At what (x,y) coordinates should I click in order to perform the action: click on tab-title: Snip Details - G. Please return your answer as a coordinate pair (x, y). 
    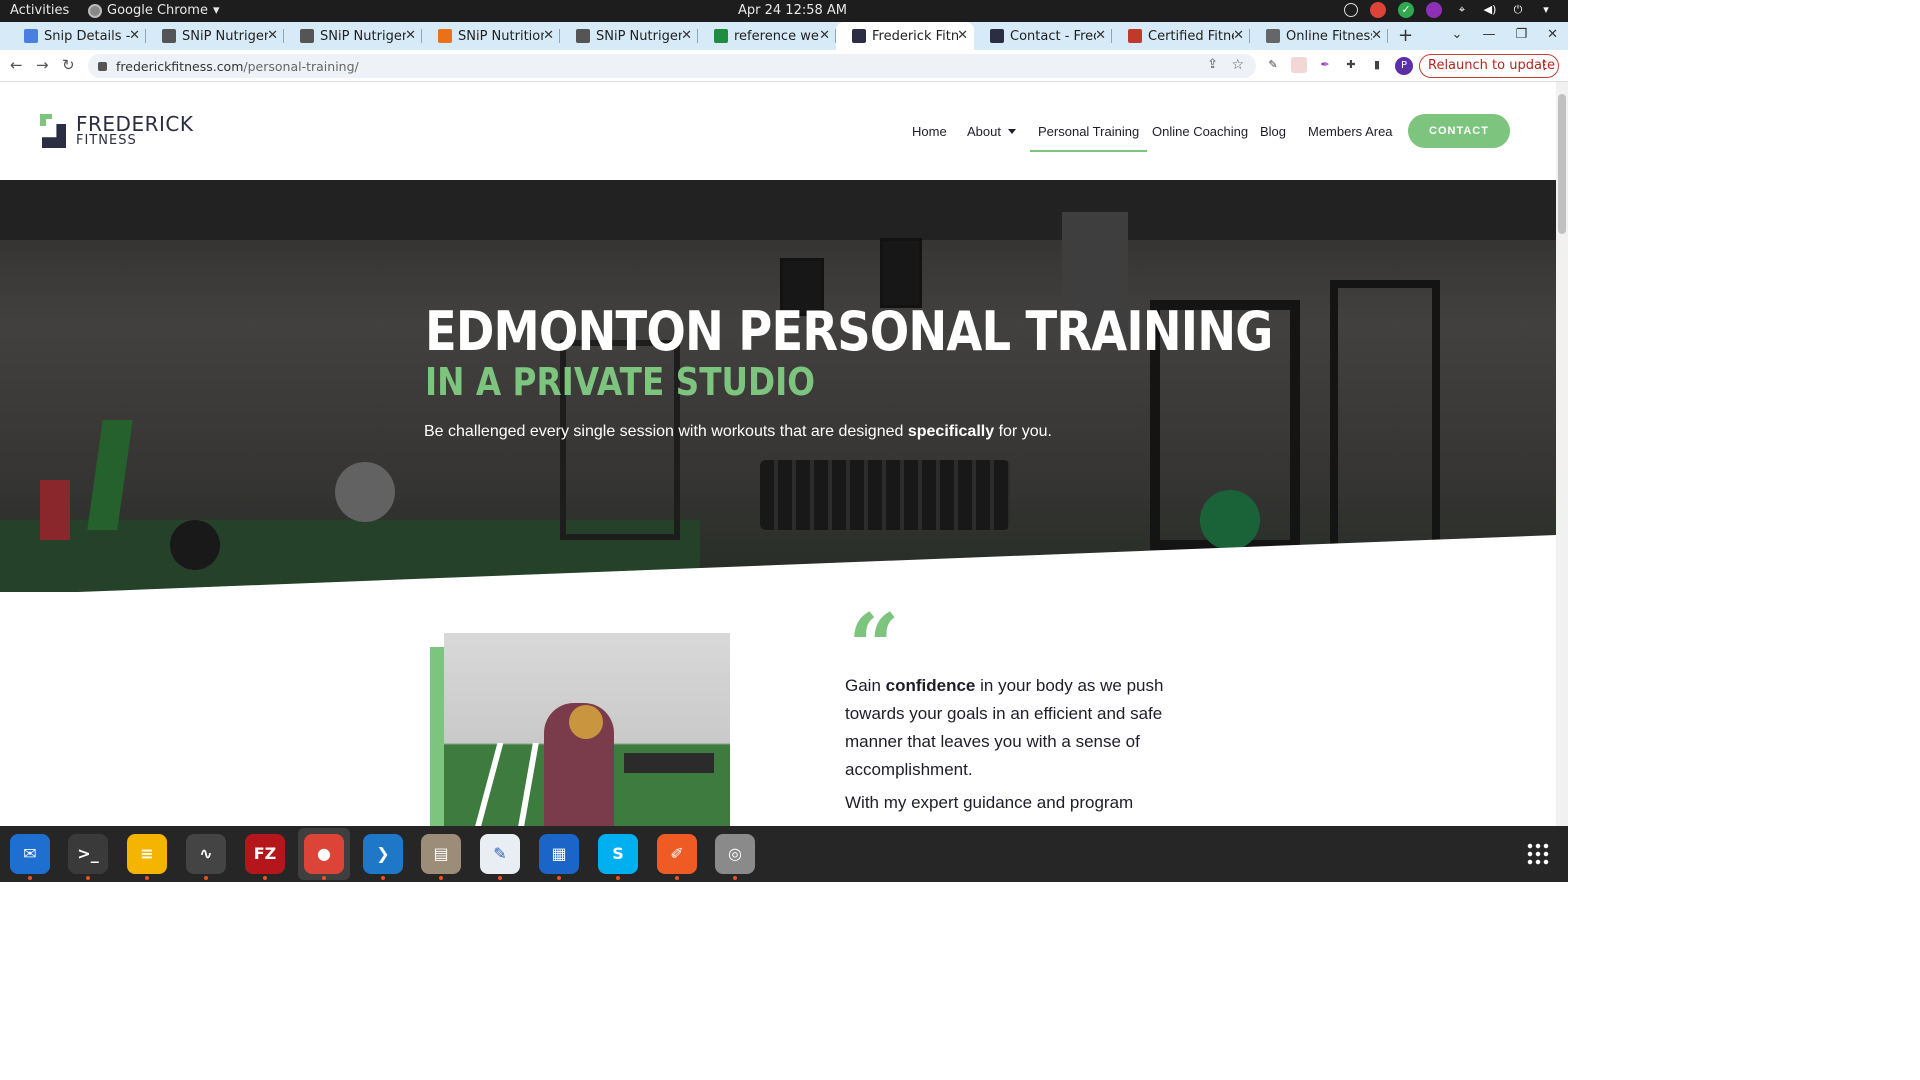
    Looking at the image, I should click on (87, 36).